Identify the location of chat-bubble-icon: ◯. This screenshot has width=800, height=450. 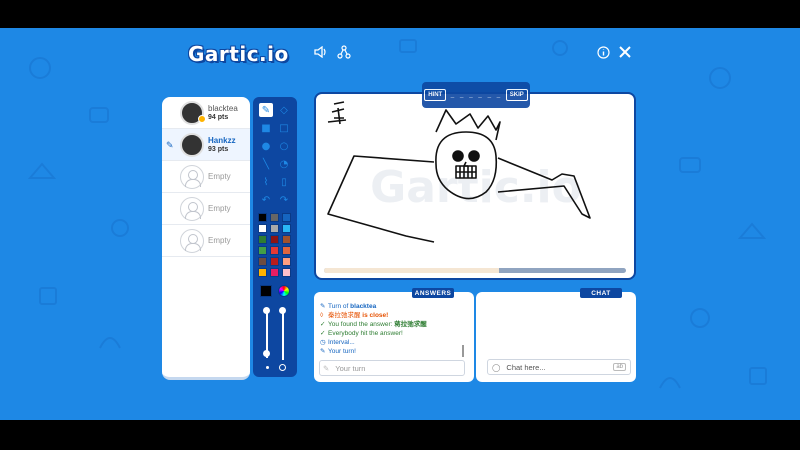
(496, 367).